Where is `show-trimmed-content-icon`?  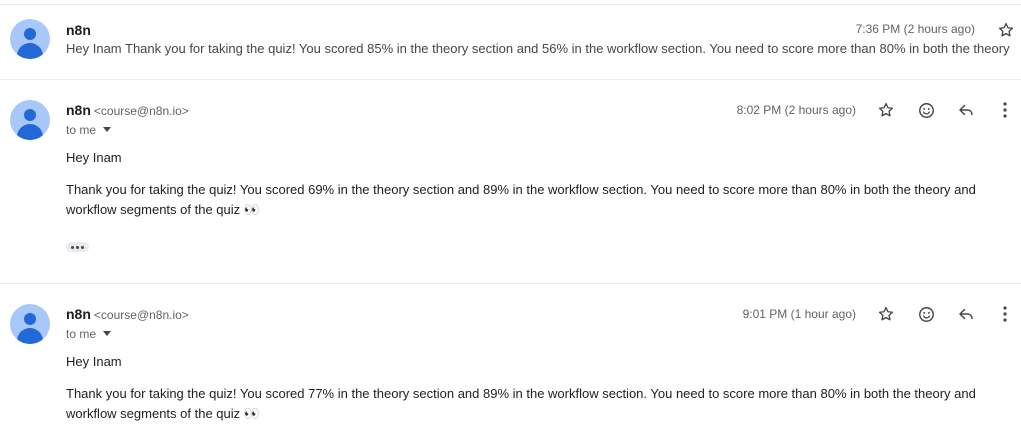
show-trimmed-content-icon is located at coordinates (77, 247).